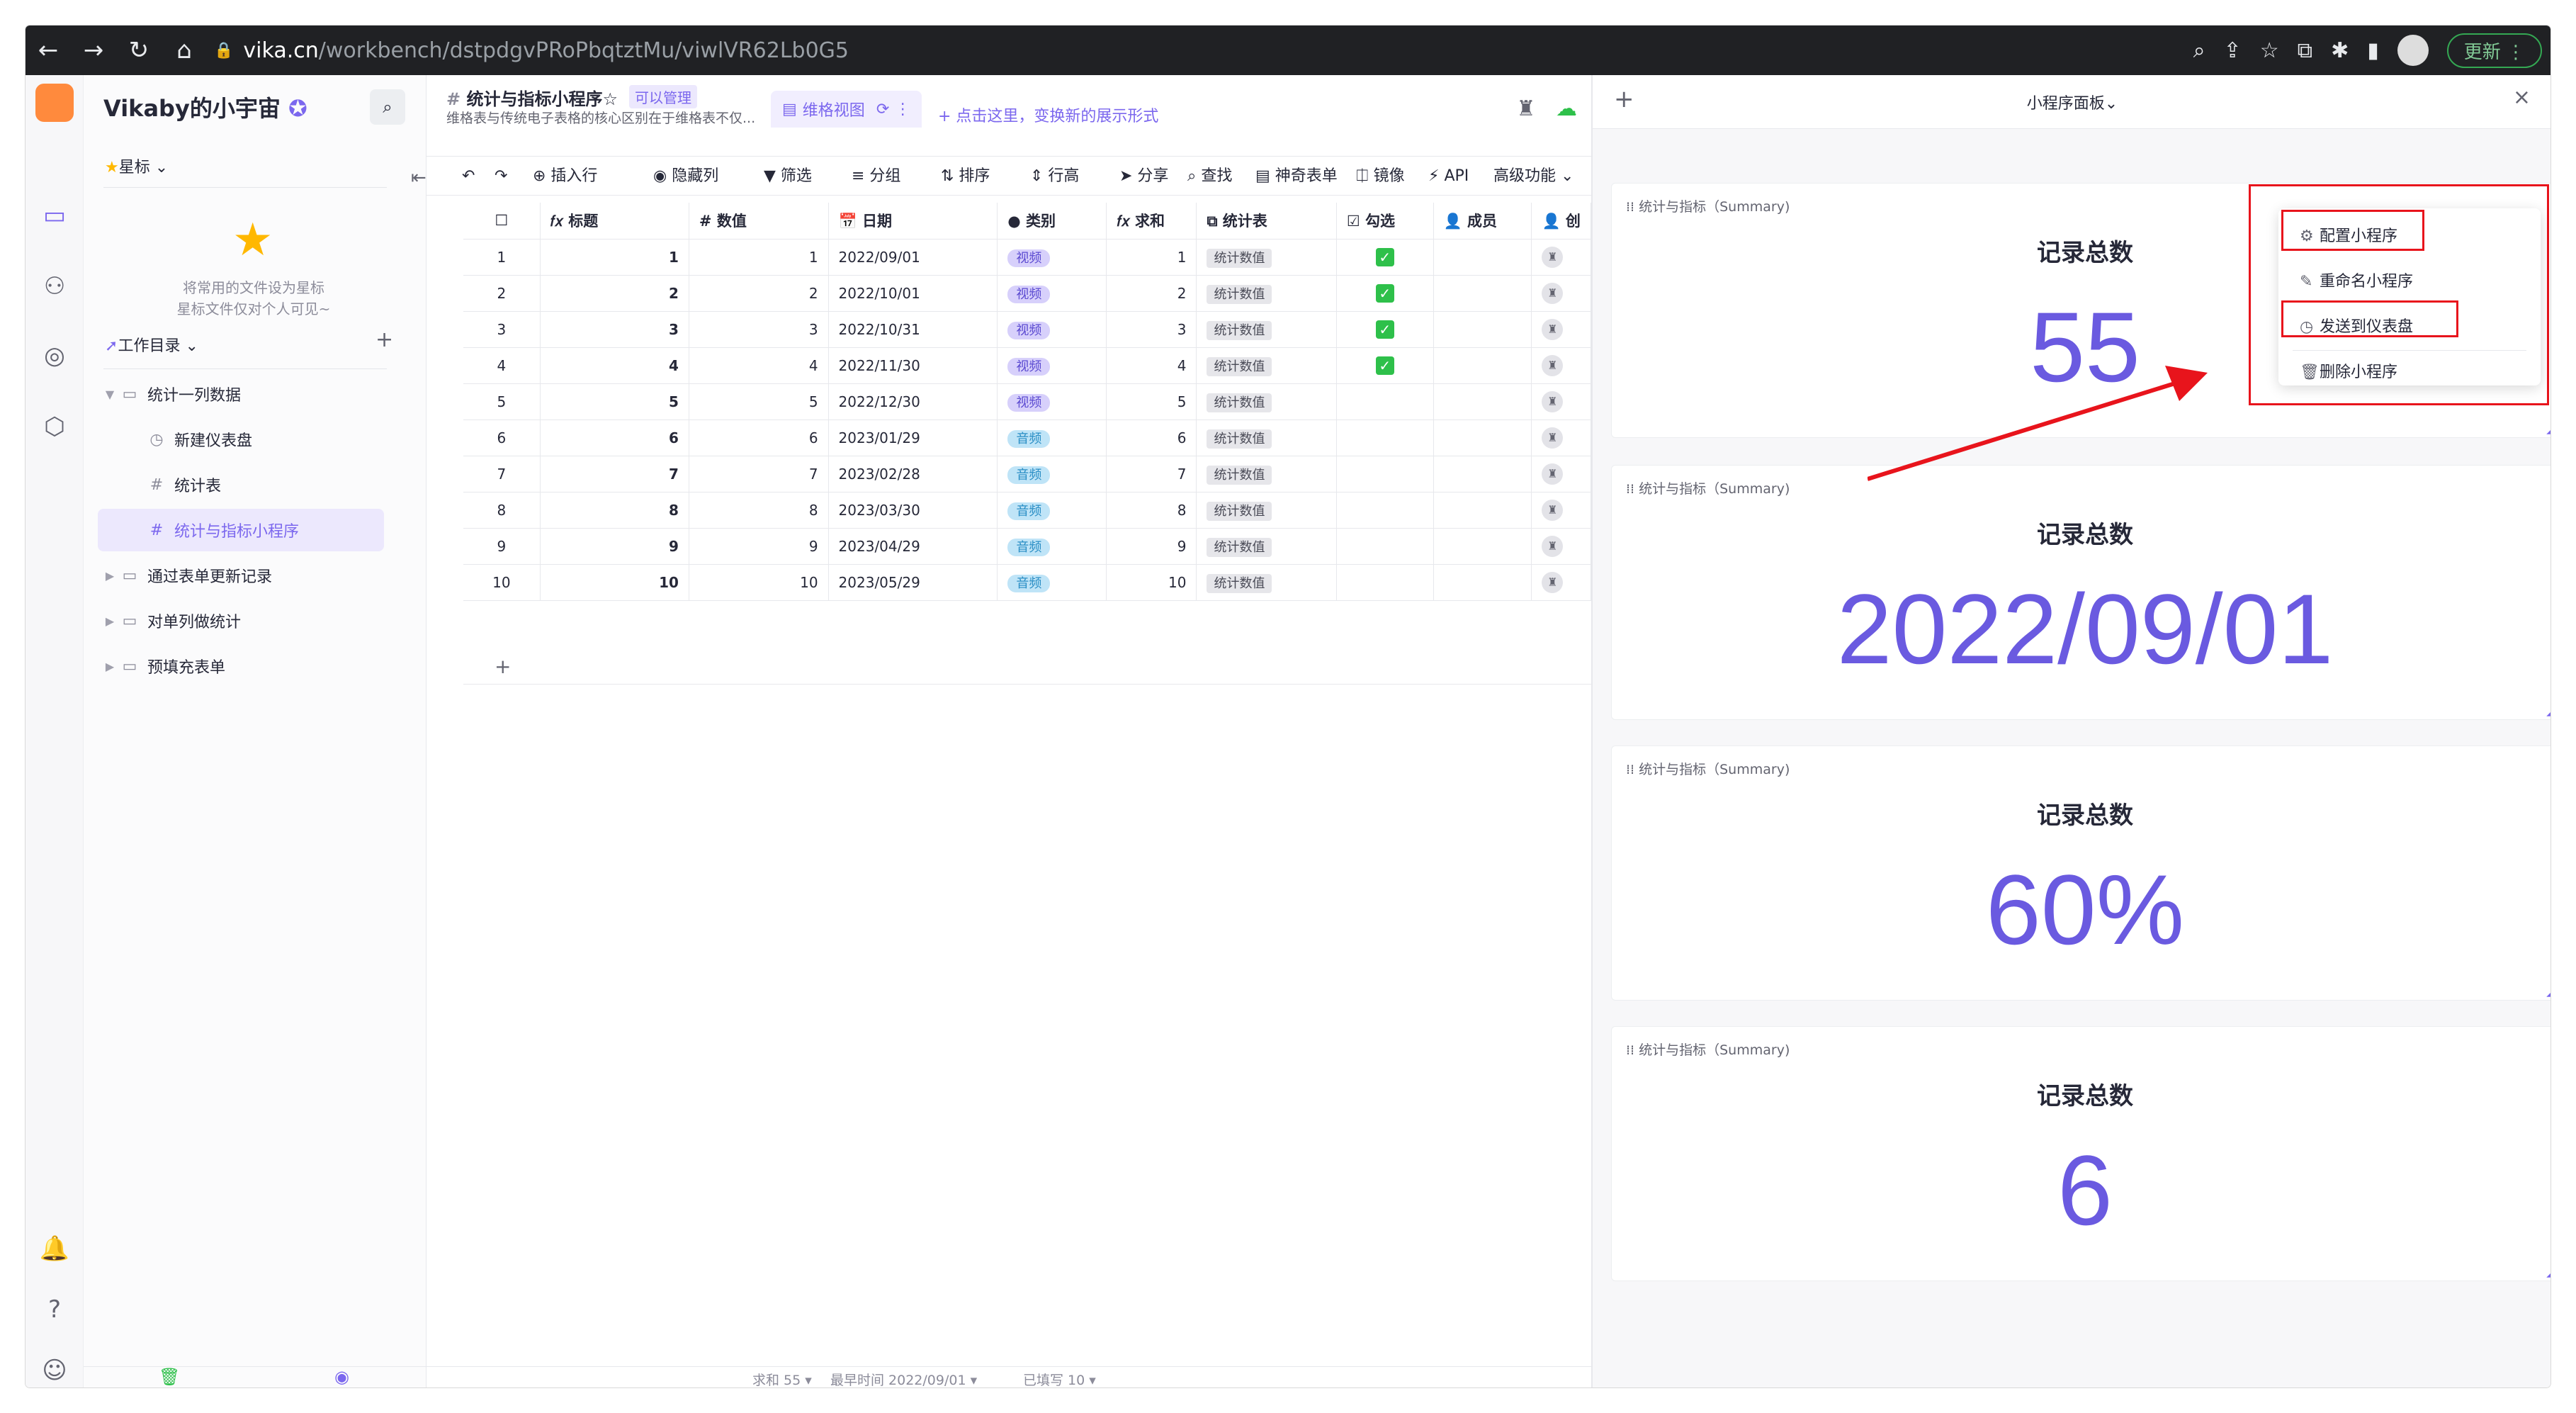  Describe the element at coordinates (2080, 592) in the screenshot. I see `summary-widget: ⁞⁞ 统计与指标（Summary) 记录总数 2022/09/01 ◢` at that location.